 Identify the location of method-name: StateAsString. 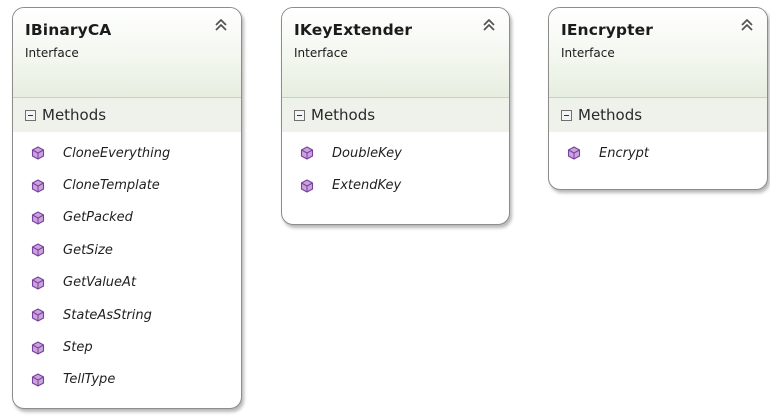
(107, 315).